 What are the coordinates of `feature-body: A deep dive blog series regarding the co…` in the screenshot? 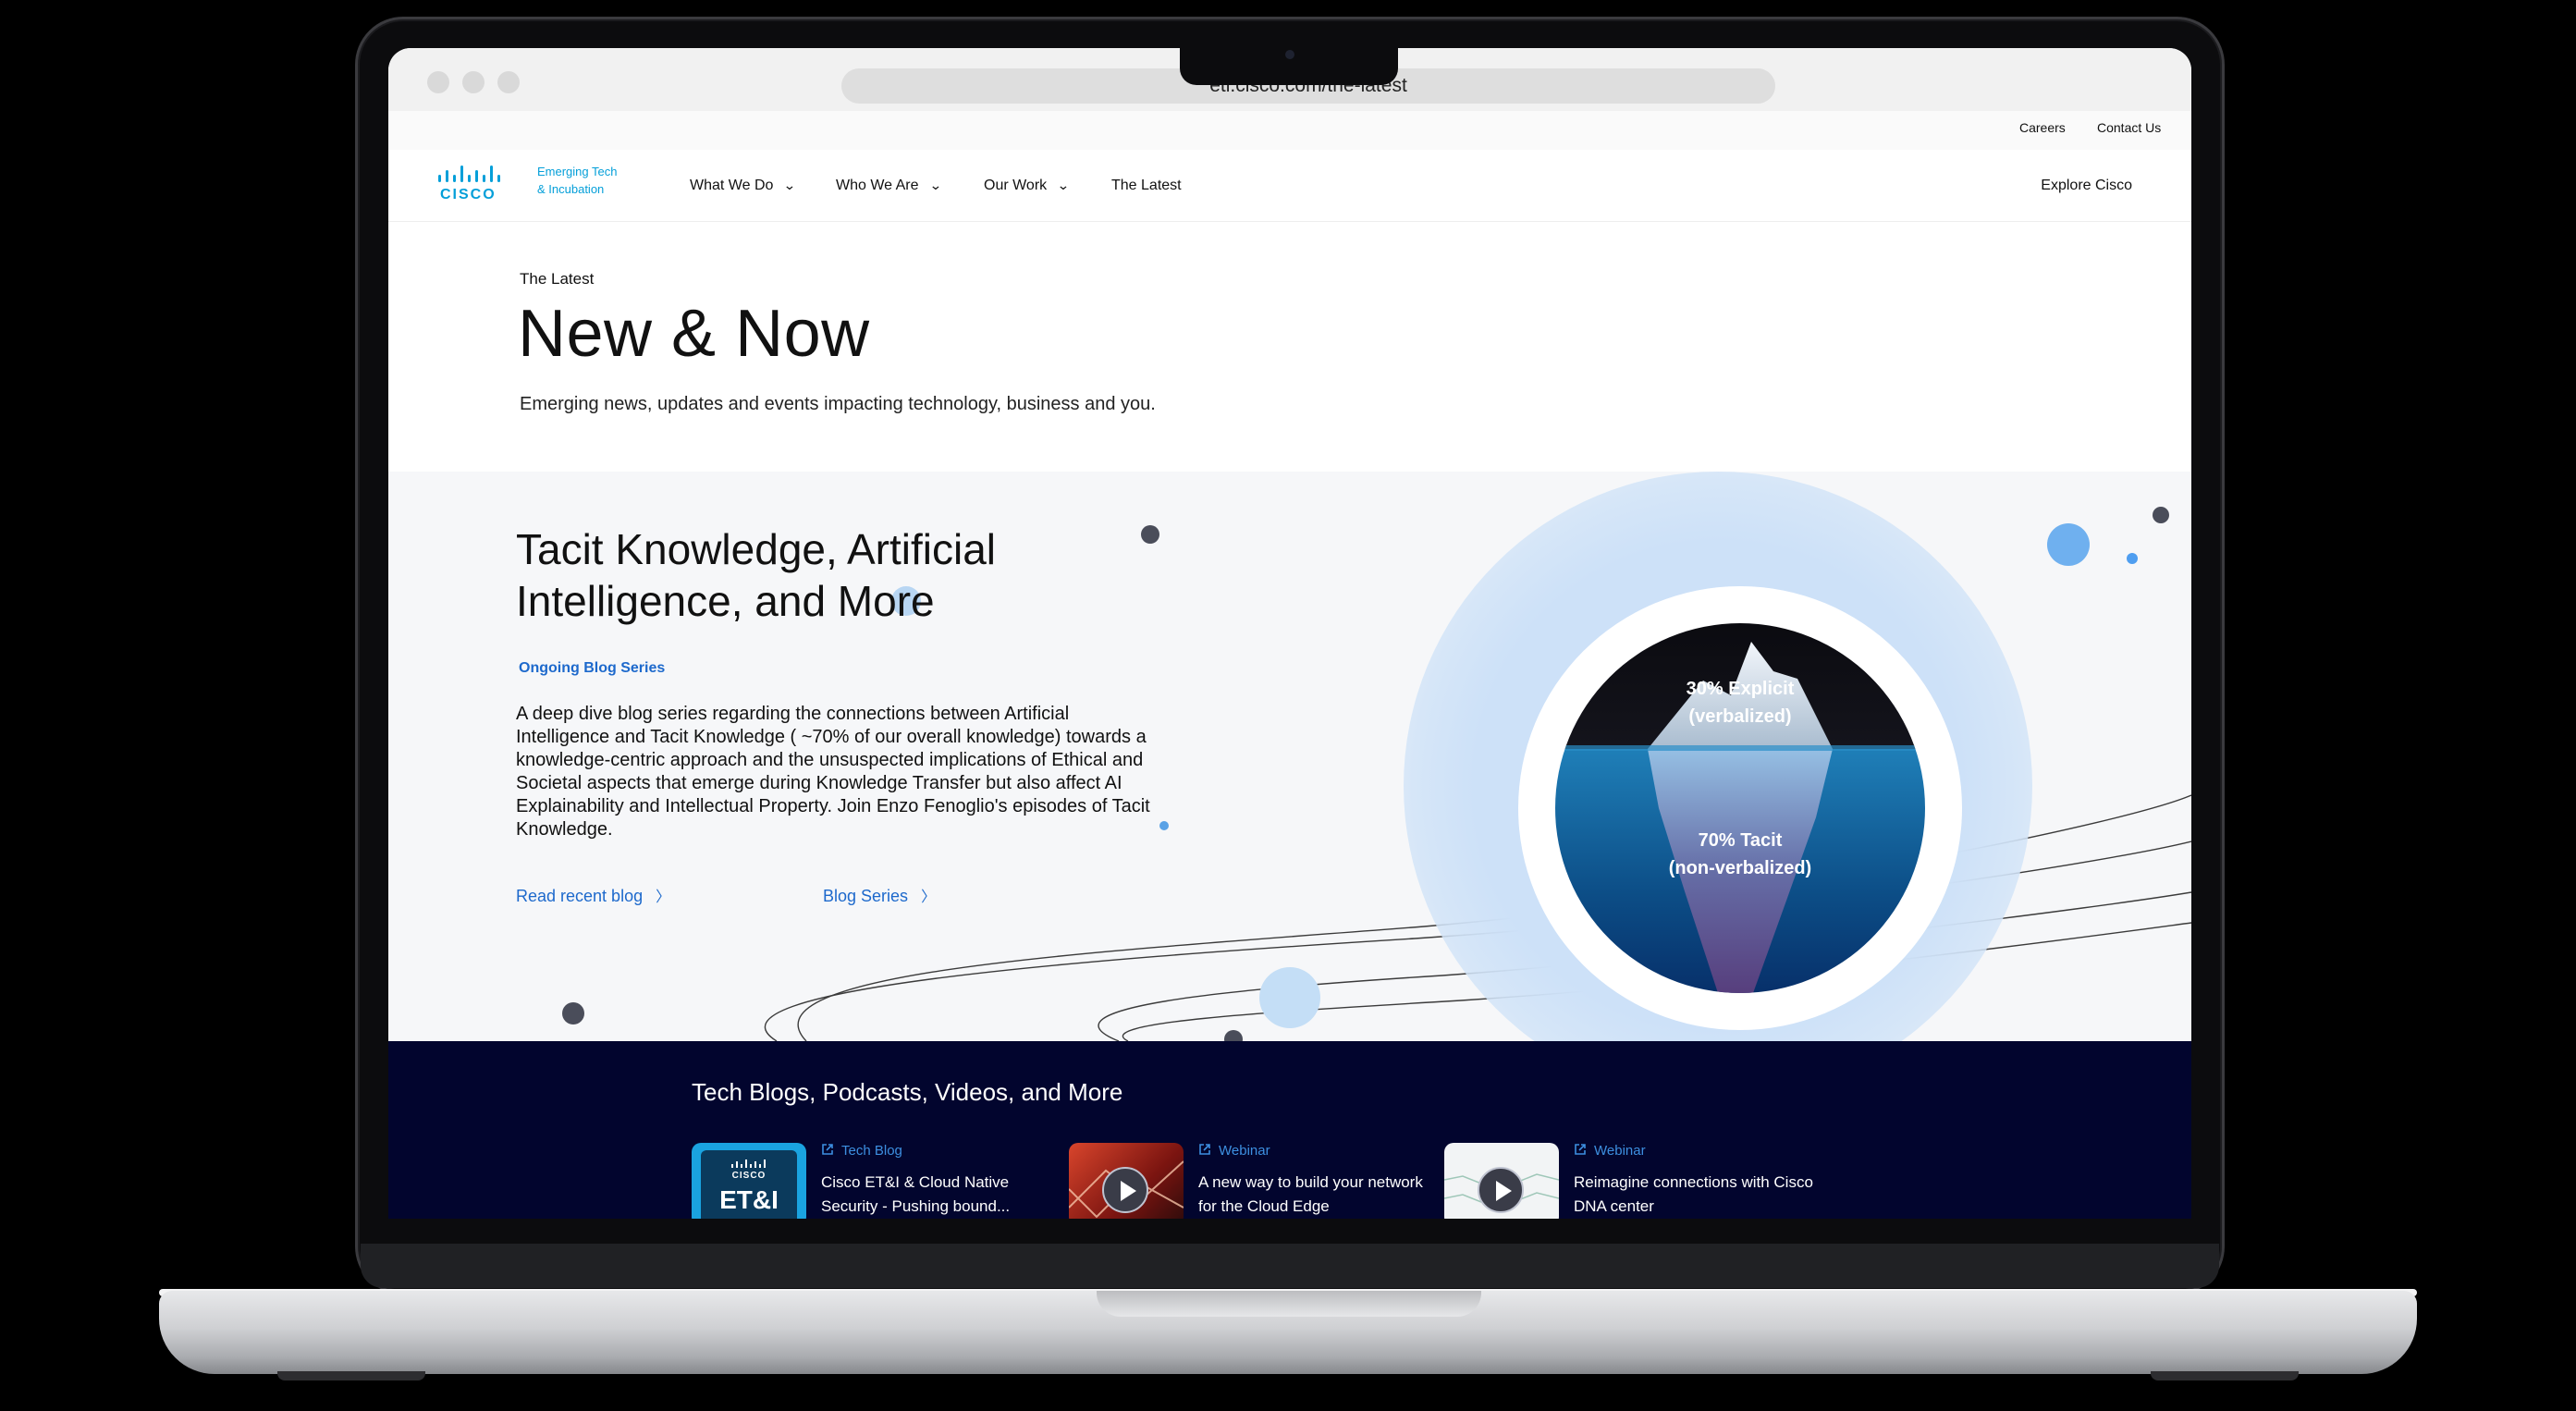 It's located at (833, 772).